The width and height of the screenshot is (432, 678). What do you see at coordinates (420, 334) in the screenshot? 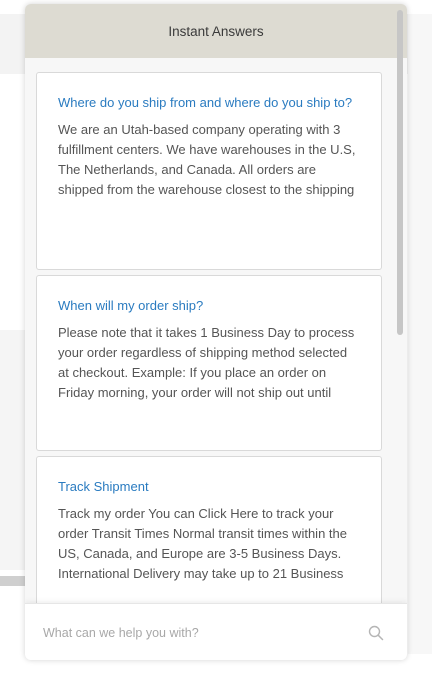
I see `background-page-edge` at bounding box center [420, 334].